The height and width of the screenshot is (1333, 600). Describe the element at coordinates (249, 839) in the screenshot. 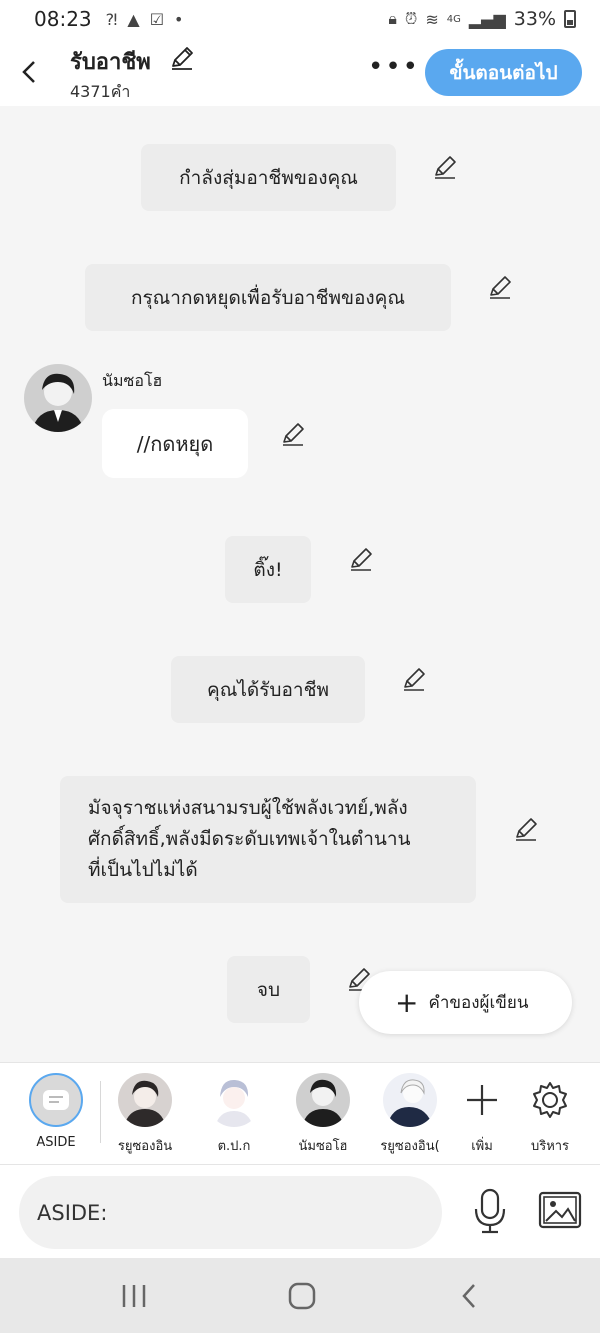

I see `narration-line: ศักดิ์สิทธิ์,พลังมีดระดับเทพเจ้าในตำนาน` at that location.